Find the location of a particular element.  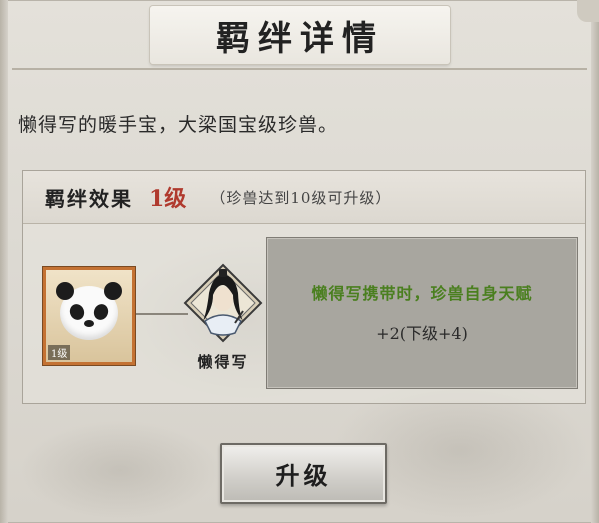

effect-description: 懒得写携带时，珍兽自身天赋 is located at coordinates (422, 293).